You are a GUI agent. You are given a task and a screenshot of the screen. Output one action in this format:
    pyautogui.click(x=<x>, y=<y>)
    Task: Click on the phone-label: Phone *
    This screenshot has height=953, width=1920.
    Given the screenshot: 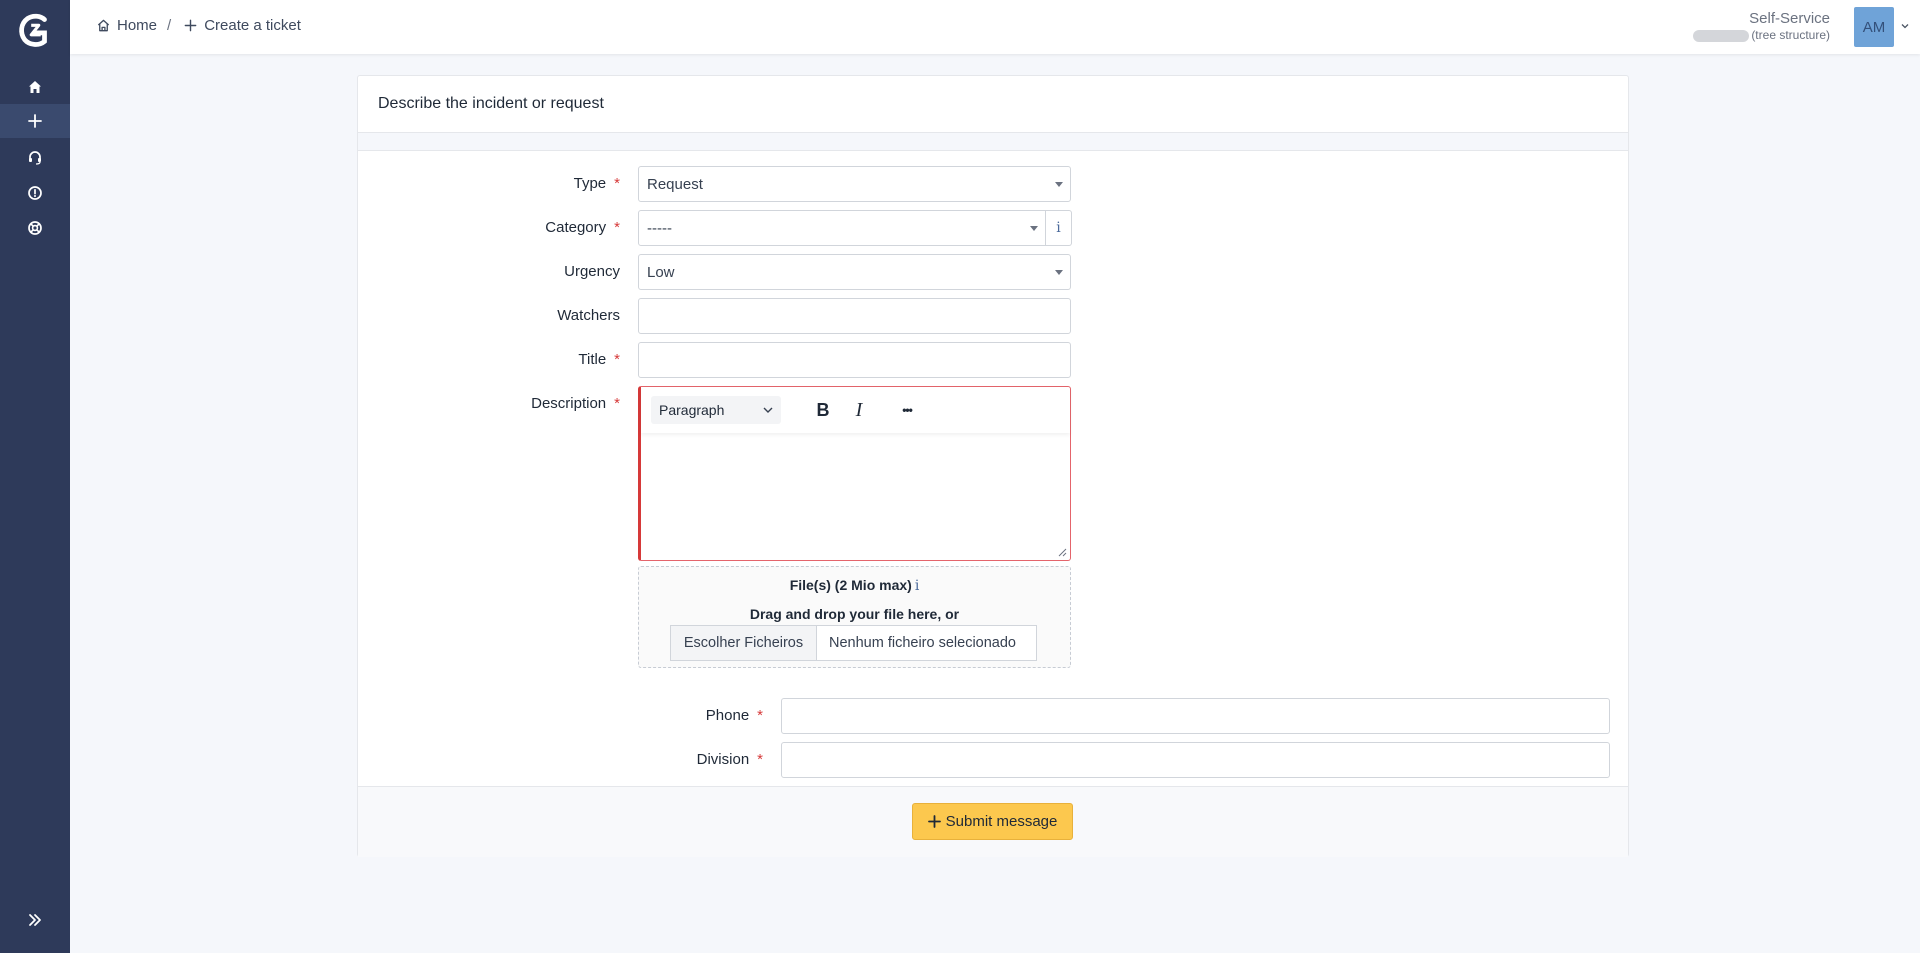 What is the action you would take?
    pyautogui.click(x=691, y=715)
    